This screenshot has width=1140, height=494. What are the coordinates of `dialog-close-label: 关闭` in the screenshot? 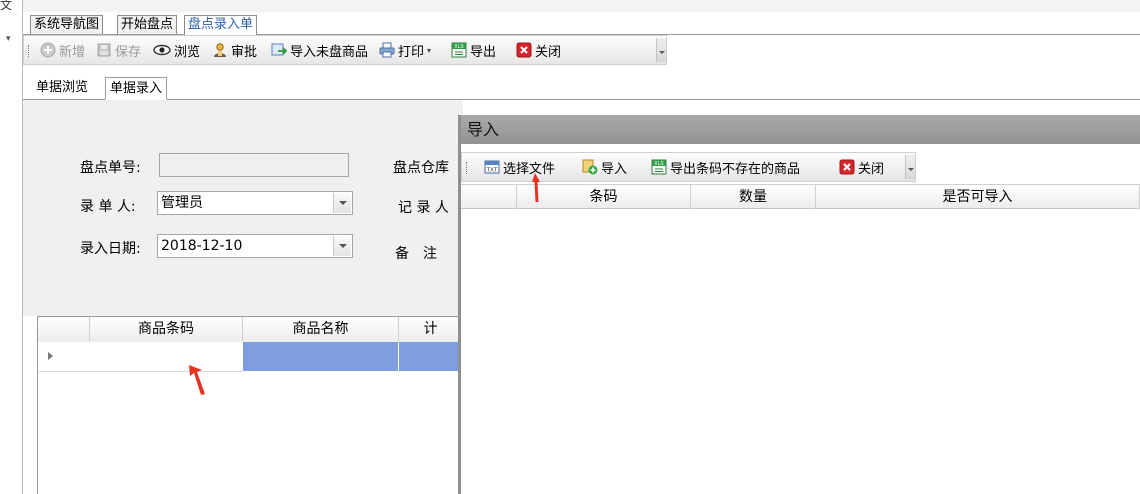 It's located at (871, 169).